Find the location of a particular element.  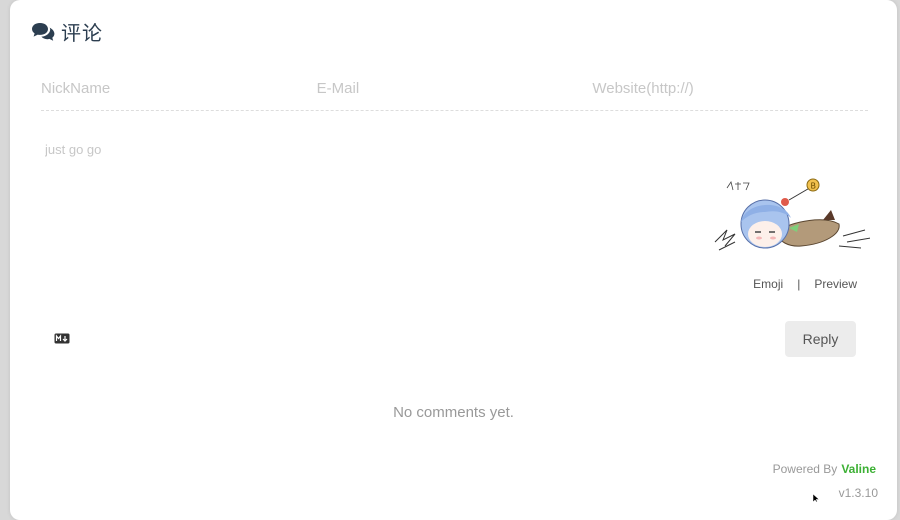

emoji-toggle: Emoji is located at coordinates (768, 284).